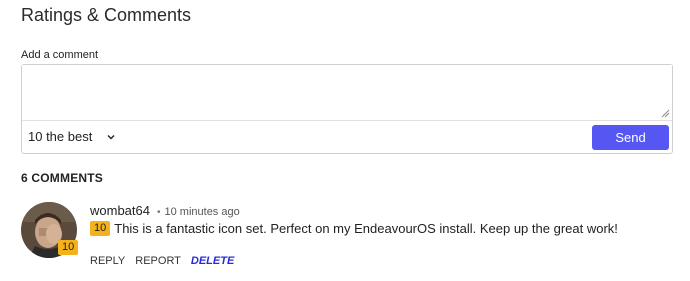 The width and height of the screenshot is (690, 281). I want to click on report-link: REPORT, so click(158, 261).